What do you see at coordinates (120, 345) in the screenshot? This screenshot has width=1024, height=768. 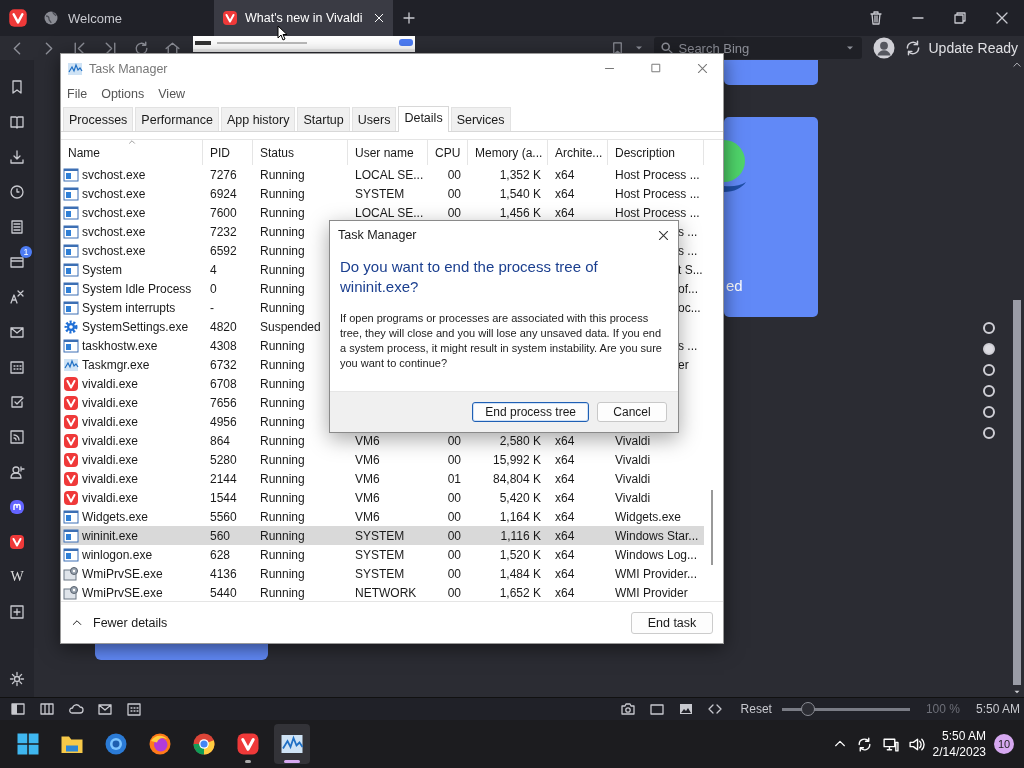 I see `table-cell: taskhostw.exe` at bounding box center [120, 345].